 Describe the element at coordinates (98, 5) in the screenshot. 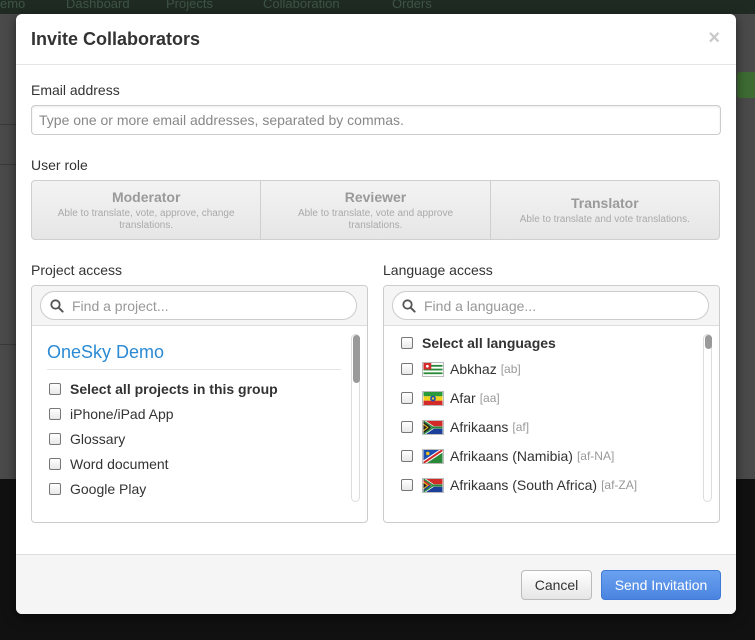

I see `nav-dashboard: Dashboard` at that location.